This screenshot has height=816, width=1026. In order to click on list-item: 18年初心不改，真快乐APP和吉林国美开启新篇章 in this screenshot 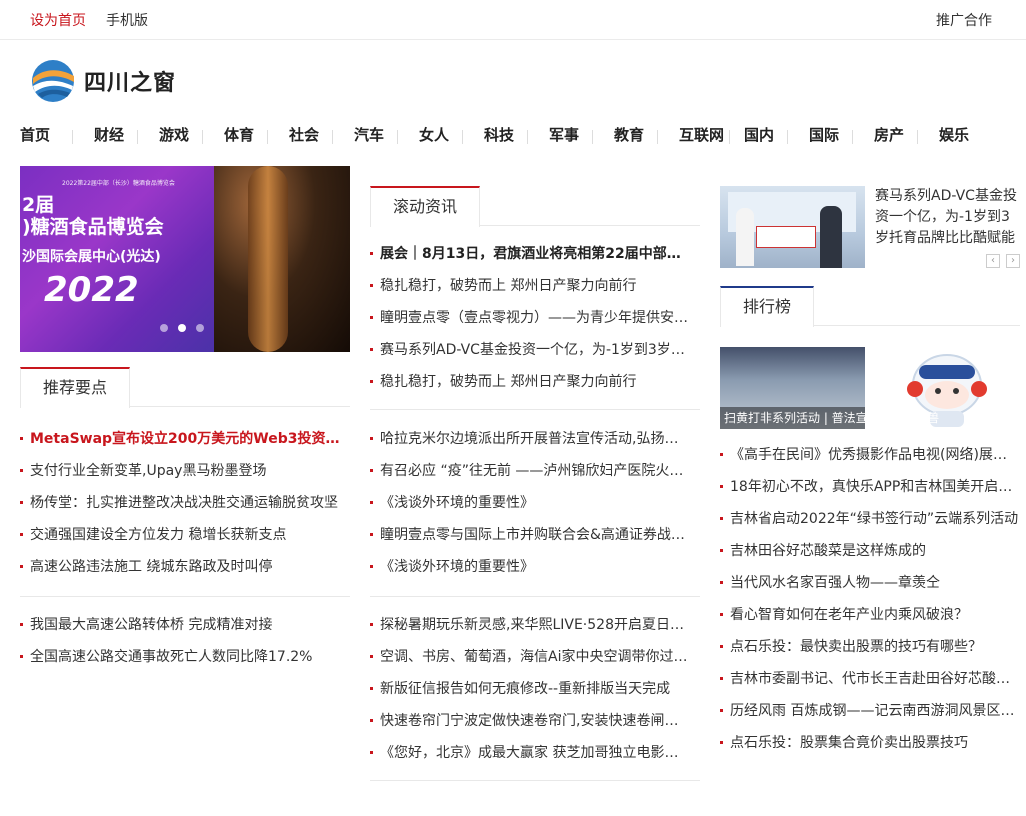, I will do `click(870, 486)`.